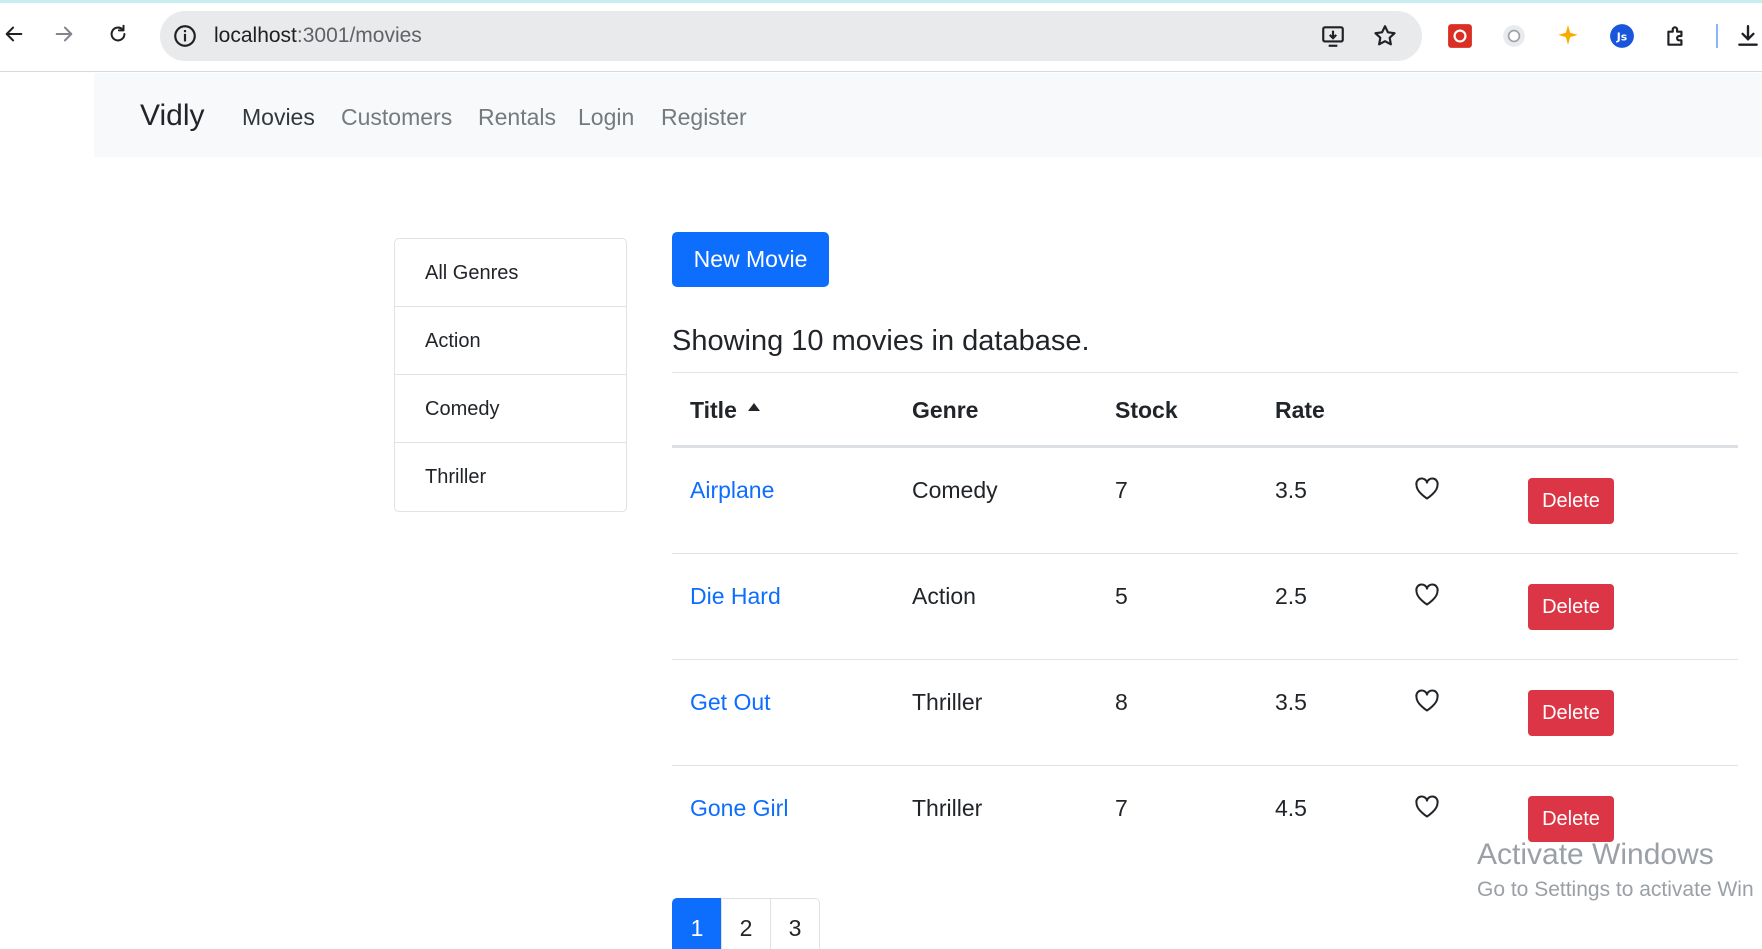 This screenshot has height=949, width=1762. I want to click on activate-windows-watermark: Activate Windows, so click(1595, 854).